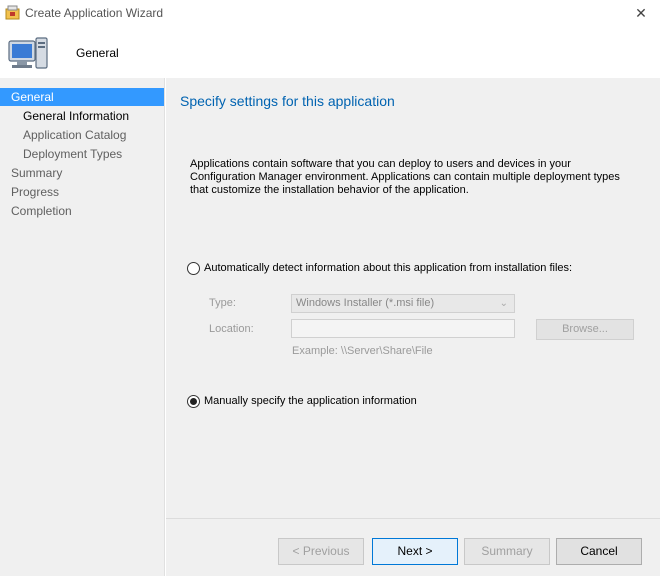 Image resolution: width=660 pixels, height=576 pixels. What do you see at coordinates (287, 101) in the screenshot?
I see `page-title: Specify settings for this application` at bounding box center [287, 101].